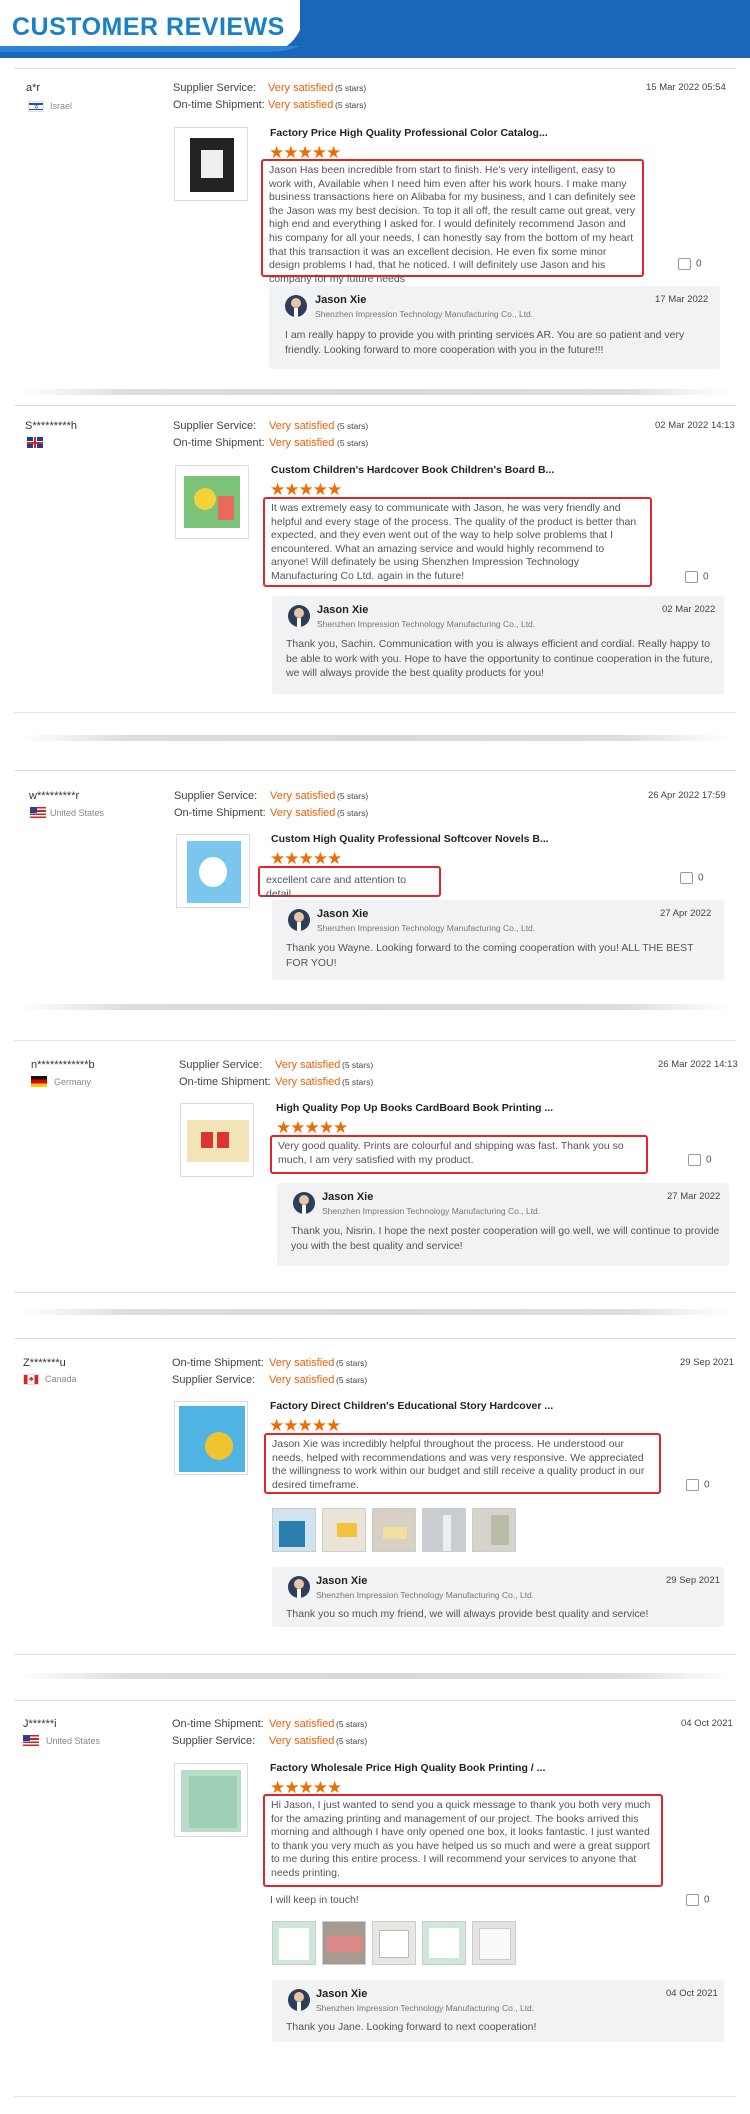 The image size is (750, 2114). Describe the element at coordinates (73, 1741) in the screenshot. I see `reviewer-country: United States` at that location.